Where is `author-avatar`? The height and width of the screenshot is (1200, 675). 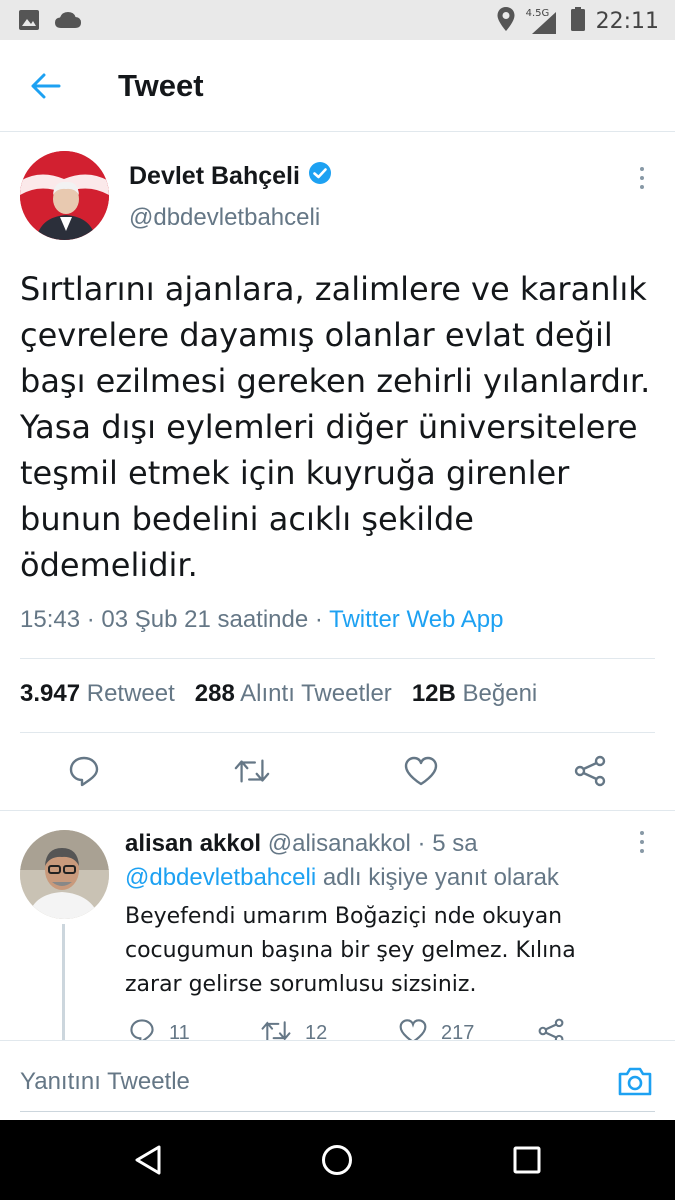 author-avatar is located at coordinates (64, 195).